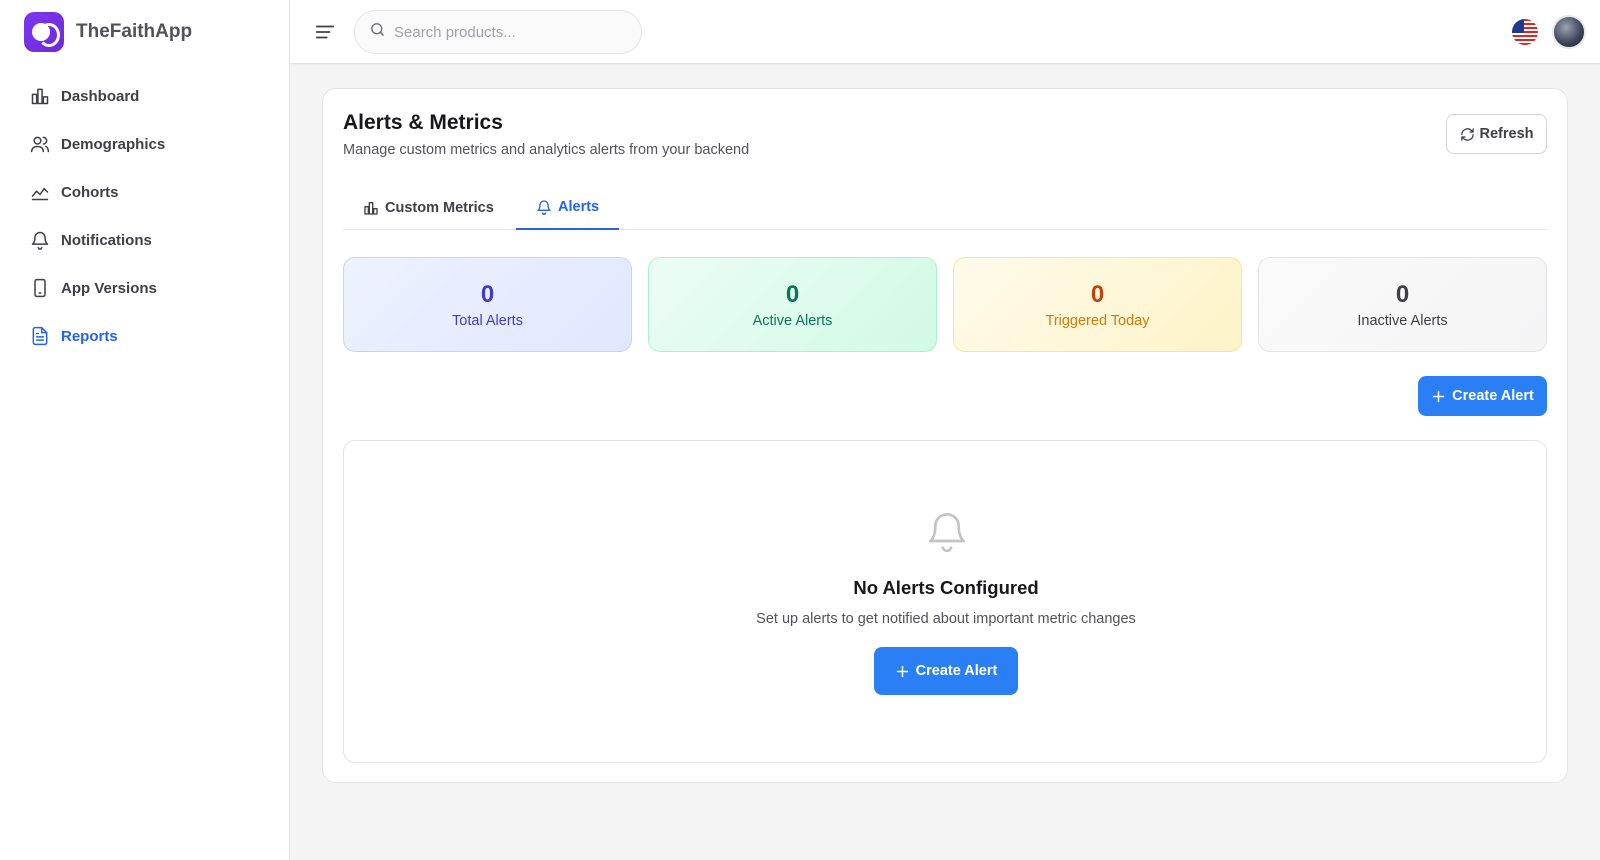 The width and height of the screenshot is (1600, 860). What do you see at coordinates (325, 32) in the screenshot?
I see `menu-toggle-icon` at bounding box center [325, 32].